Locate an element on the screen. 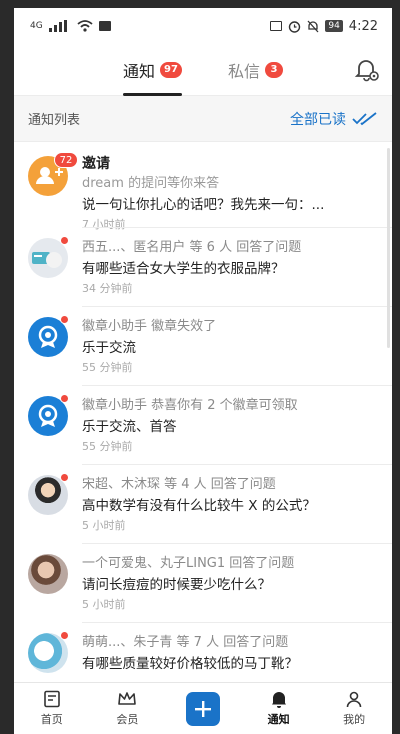 This screenshot has height=734, width=400. list-item: 徽章小助手 徽章失效了 乐于交流 55 分钟前 is located at coordinates (203, 346).